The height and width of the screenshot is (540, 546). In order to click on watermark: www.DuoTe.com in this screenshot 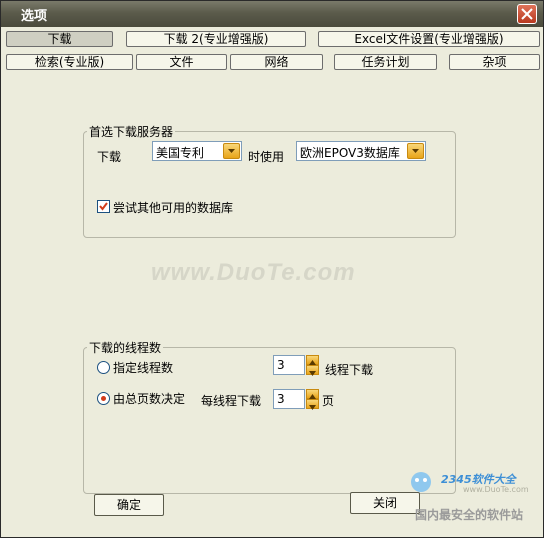, I will do `click(253, 272)`.